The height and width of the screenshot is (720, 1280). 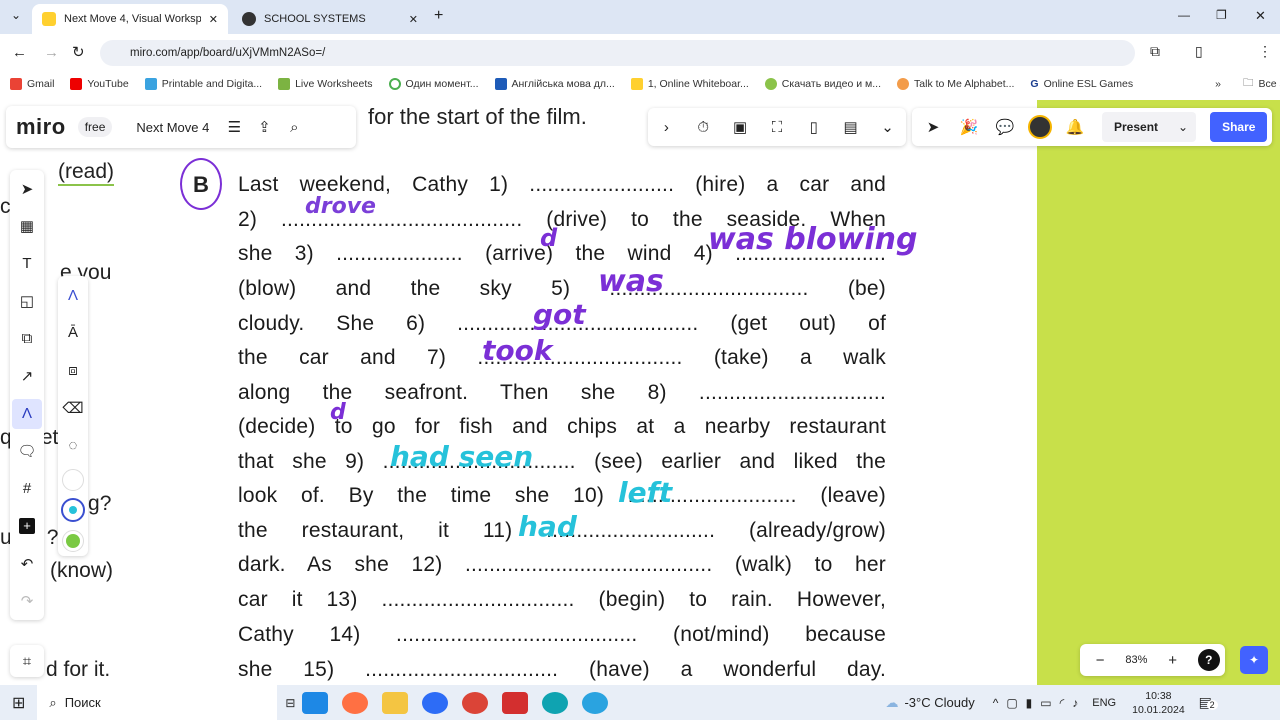 I want to click on hamburger-menu-icon: ☰, so click(x=234, y=127).